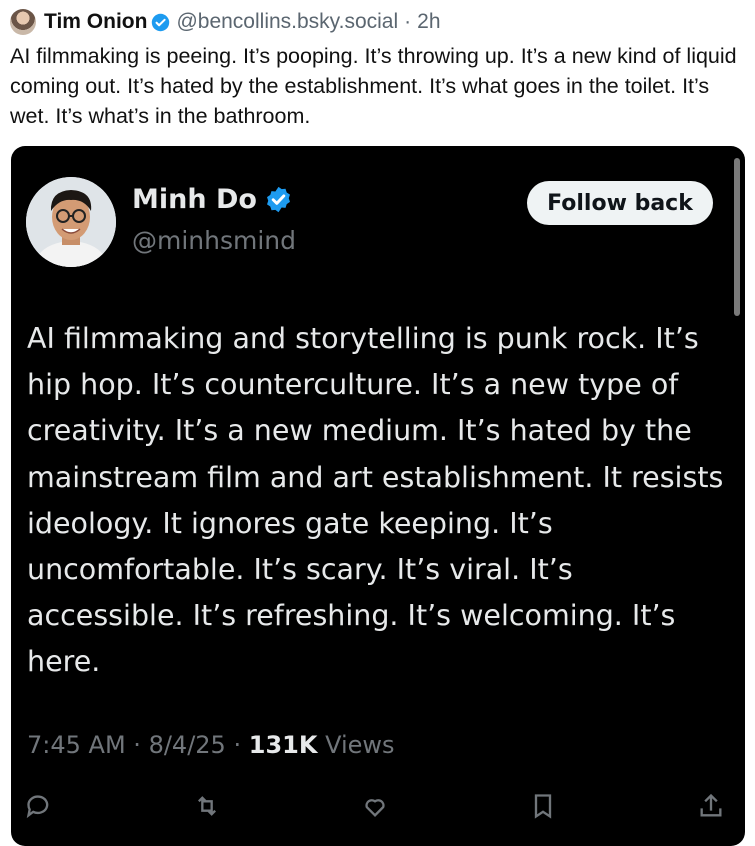  I want to click on repost-icon, so click(207, 806).